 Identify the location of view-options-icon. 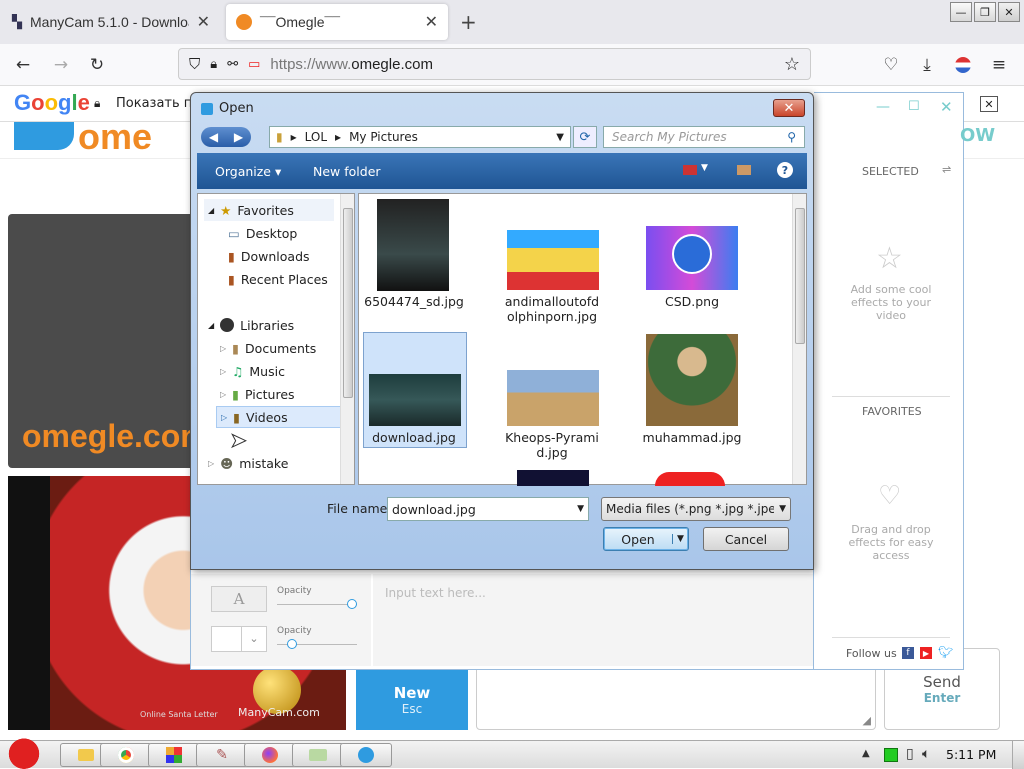
(690, 170).